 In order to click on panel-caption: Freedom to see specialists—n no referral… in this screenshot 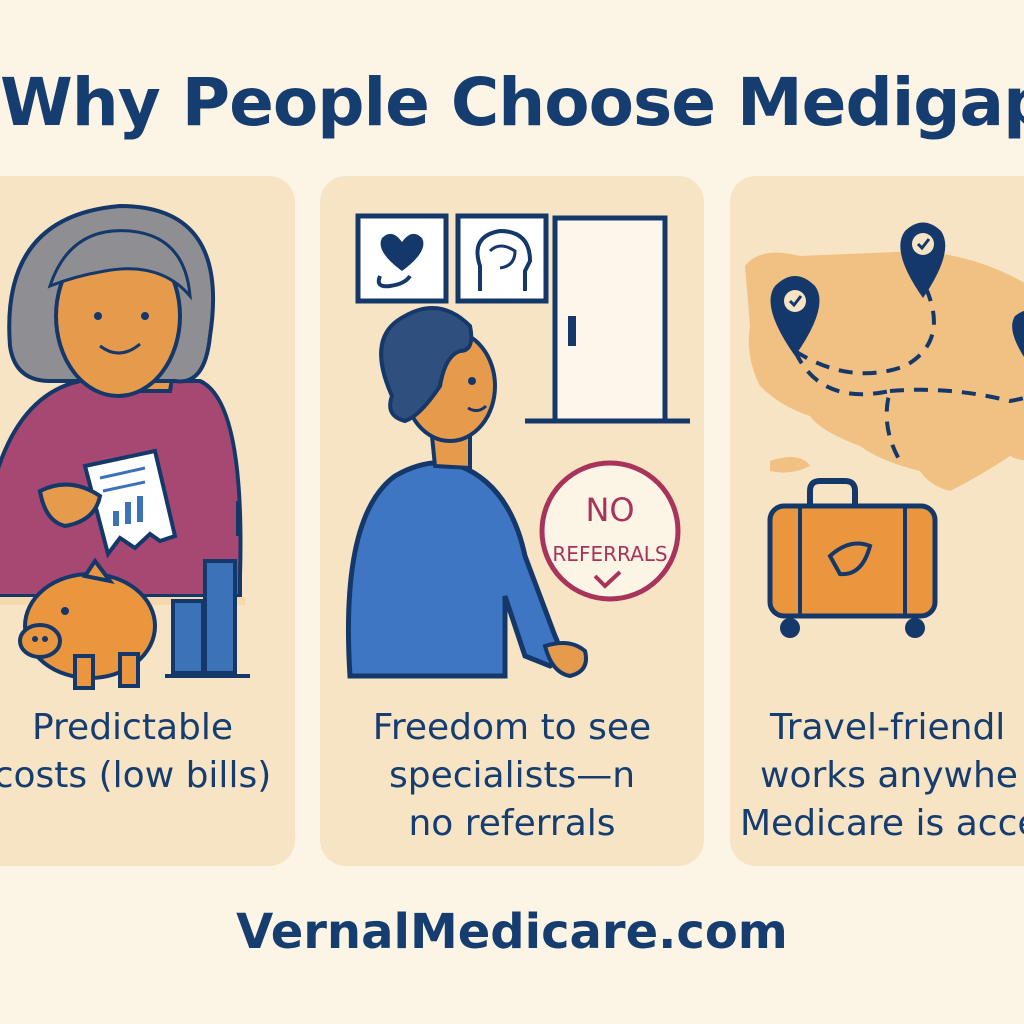, I will do `click(512, 775)`.